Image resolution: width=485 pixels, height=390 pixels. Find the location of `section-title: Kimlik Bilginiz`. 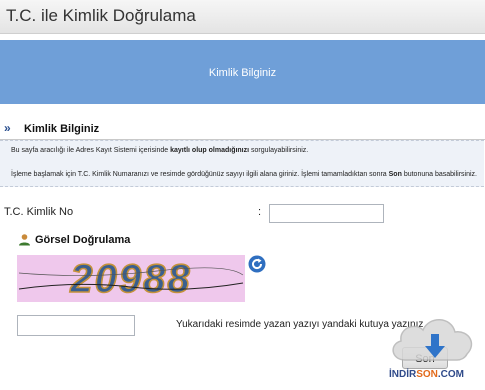

section-title: Kimlik Bilginiz is located at coordinates (62, 129).